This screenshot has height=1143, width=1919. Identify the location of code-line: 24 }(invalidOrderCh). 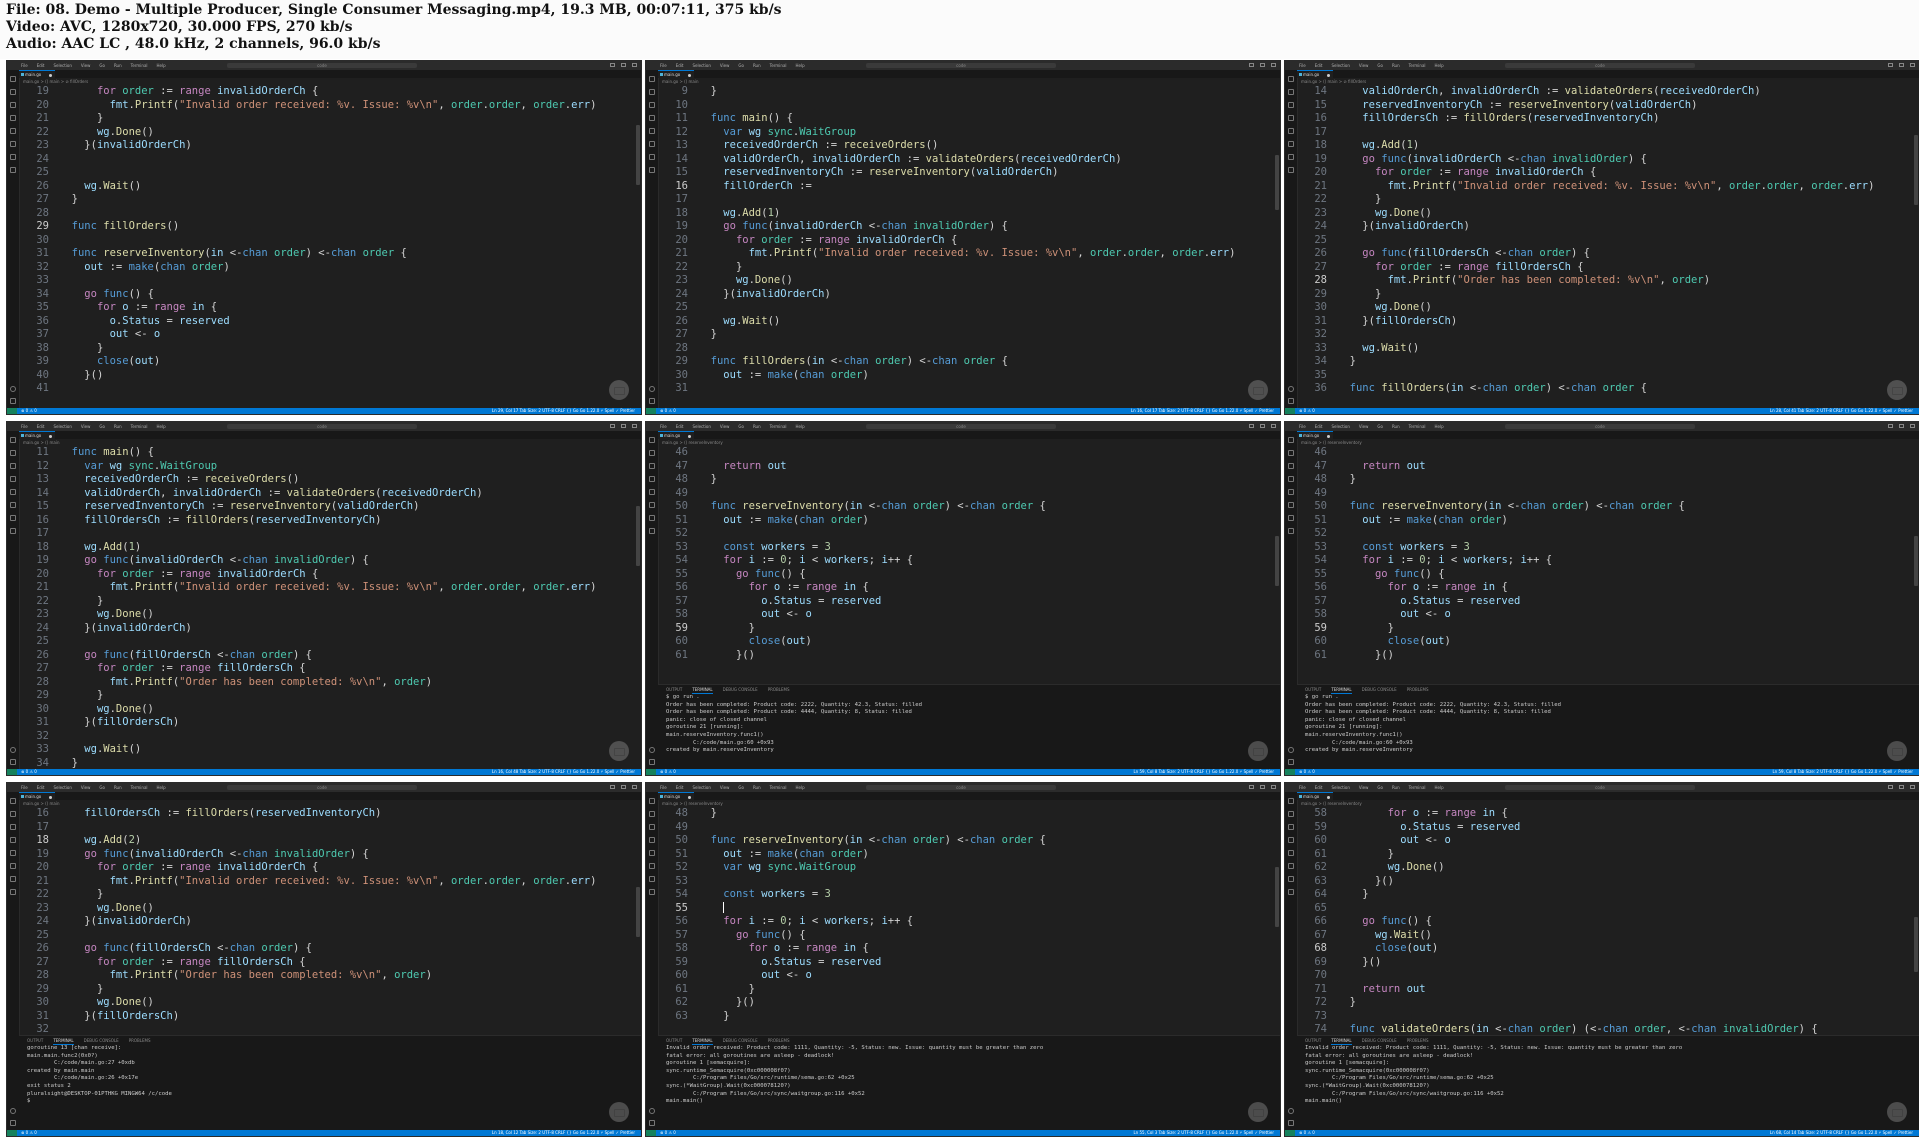
(966, 295).